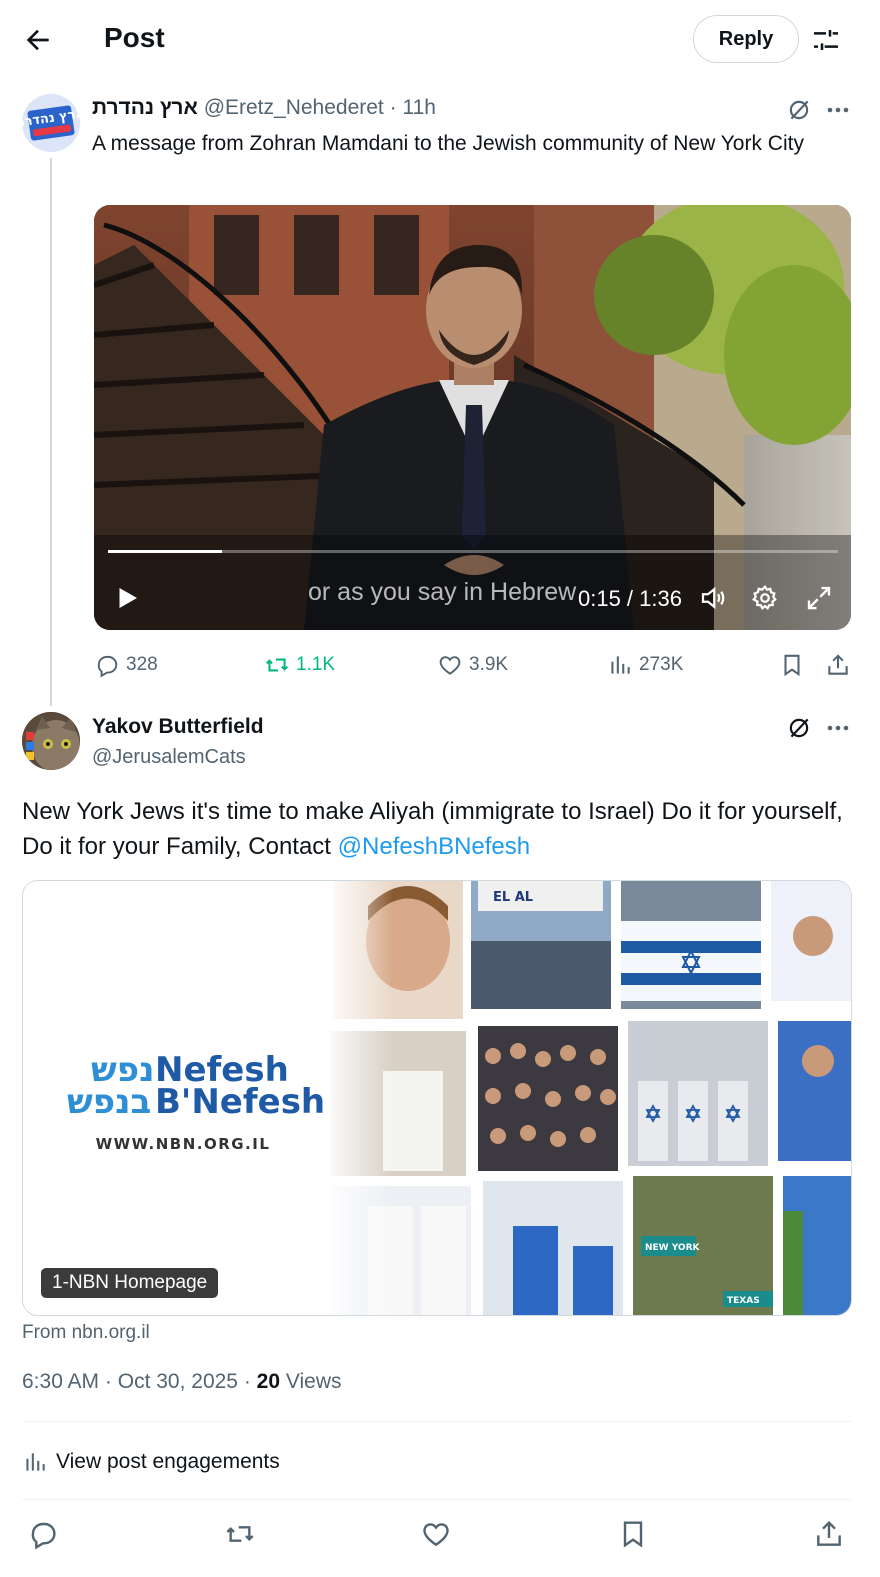  I want to click on filter-sliders-icon, so click(826, 40).